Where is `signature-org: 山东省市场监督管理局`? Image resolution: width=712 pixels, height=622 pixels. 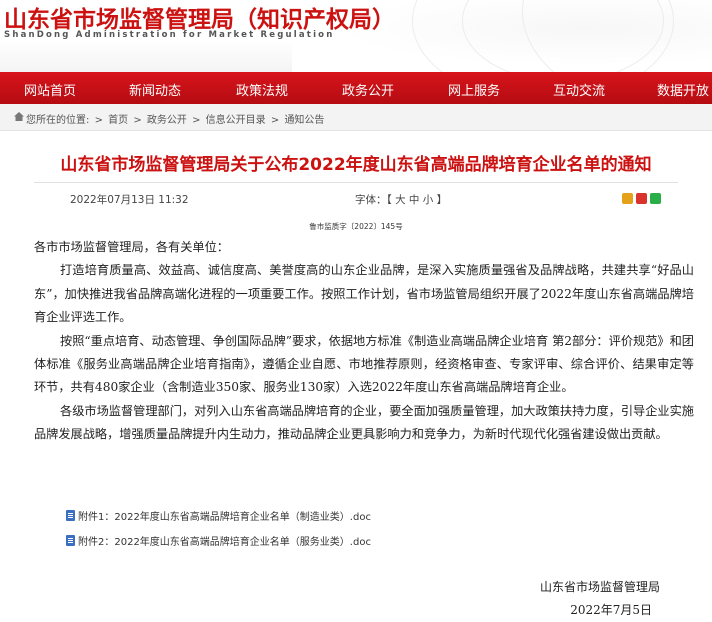 signature-org: 山东省市场监督管理局 is located at coordinates (599, 587).